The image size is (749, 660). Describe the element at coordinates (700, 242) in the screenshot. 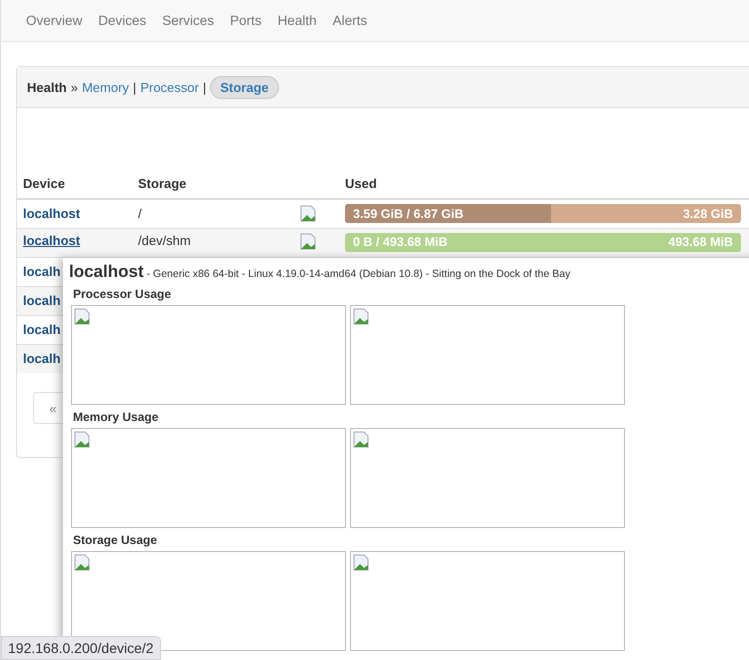

I see `free-amount: 493.68 MiB` at that location.